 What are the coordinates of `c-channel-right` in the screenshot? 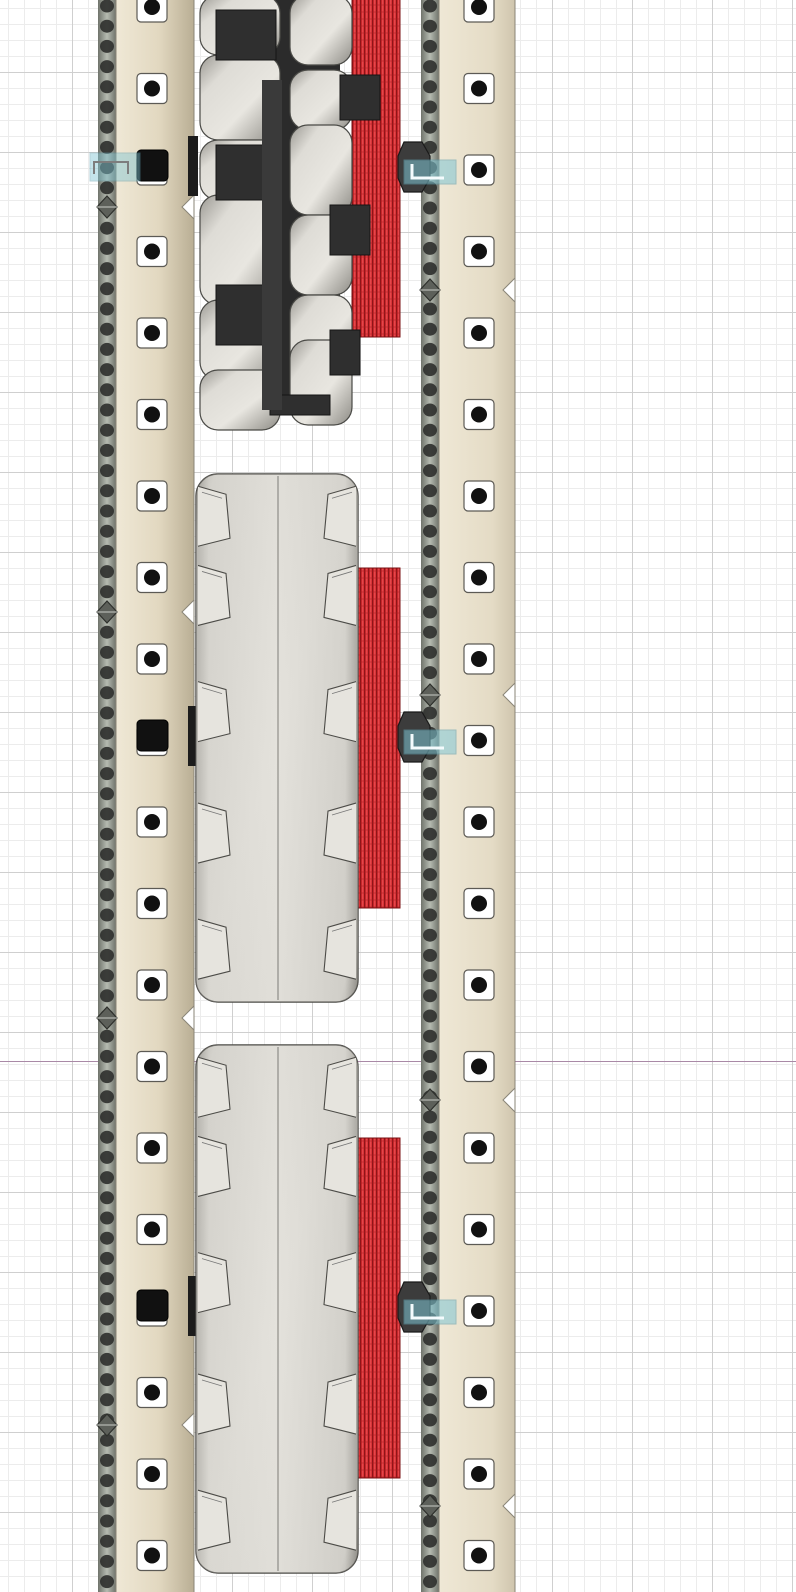 It's located at (467, 796).